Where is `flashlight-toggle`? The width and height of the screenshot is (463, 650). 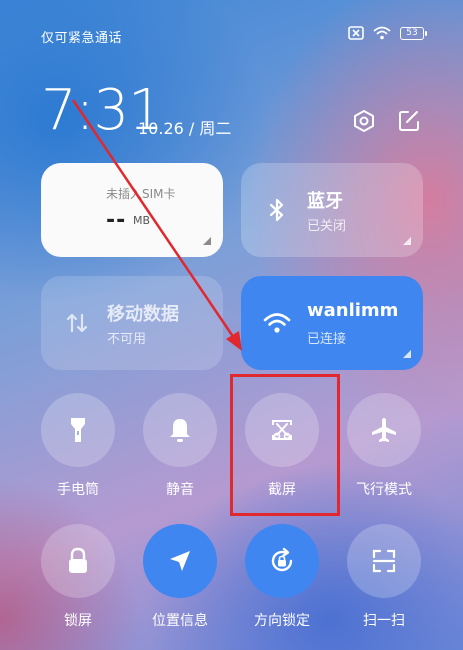 flashlight-toggle is located at coordinates (78, 430).